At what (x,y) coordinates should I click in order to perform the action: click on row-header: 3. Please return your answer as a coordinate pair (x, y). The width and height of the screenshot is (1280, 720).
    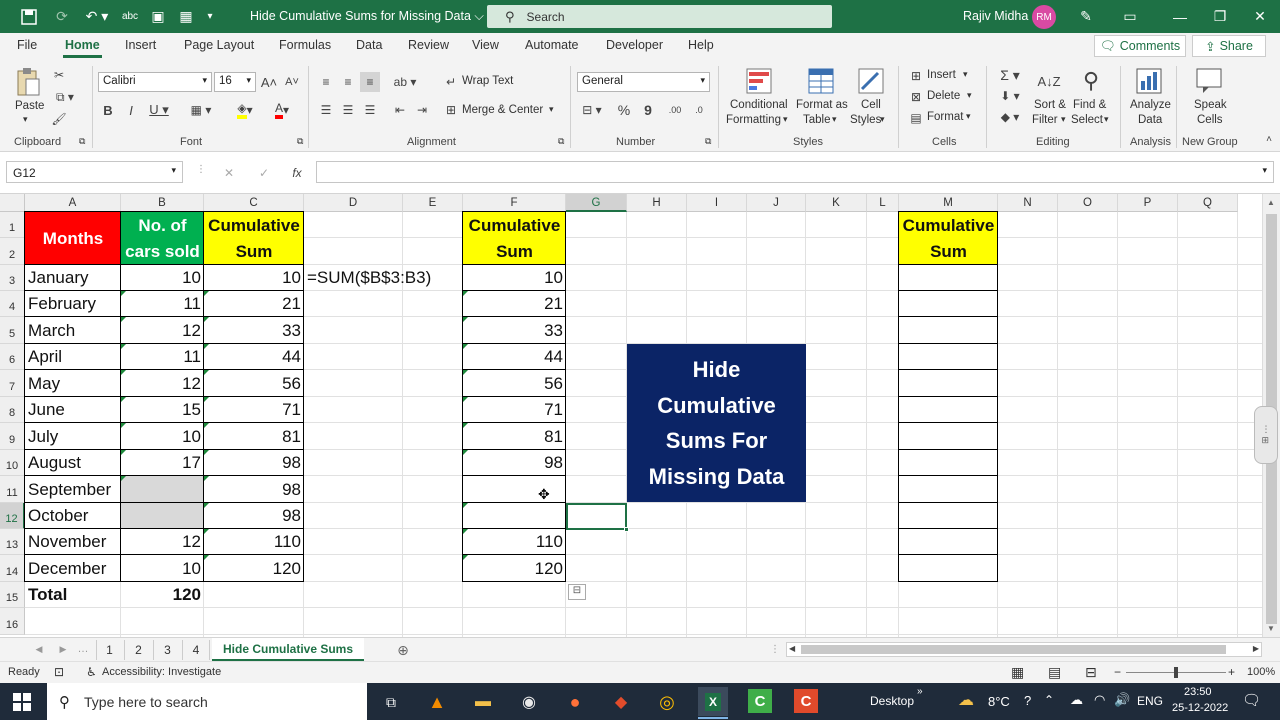
    Looking at the image, I should click on (12, 278).